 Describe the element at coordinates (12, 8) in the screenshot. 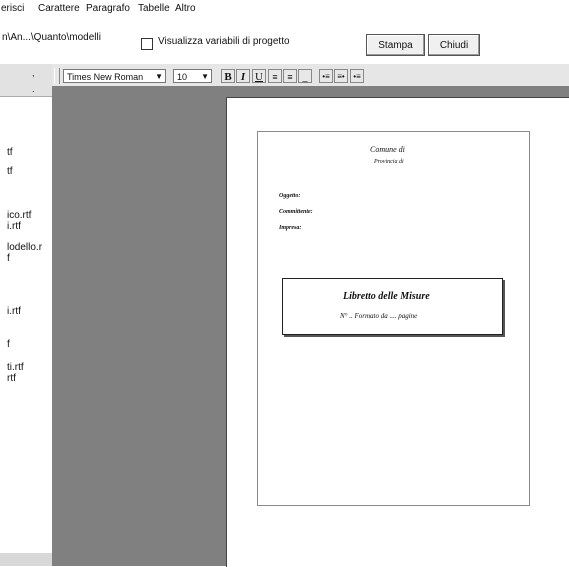

I see `menu-inserisci: erisci` at that location.